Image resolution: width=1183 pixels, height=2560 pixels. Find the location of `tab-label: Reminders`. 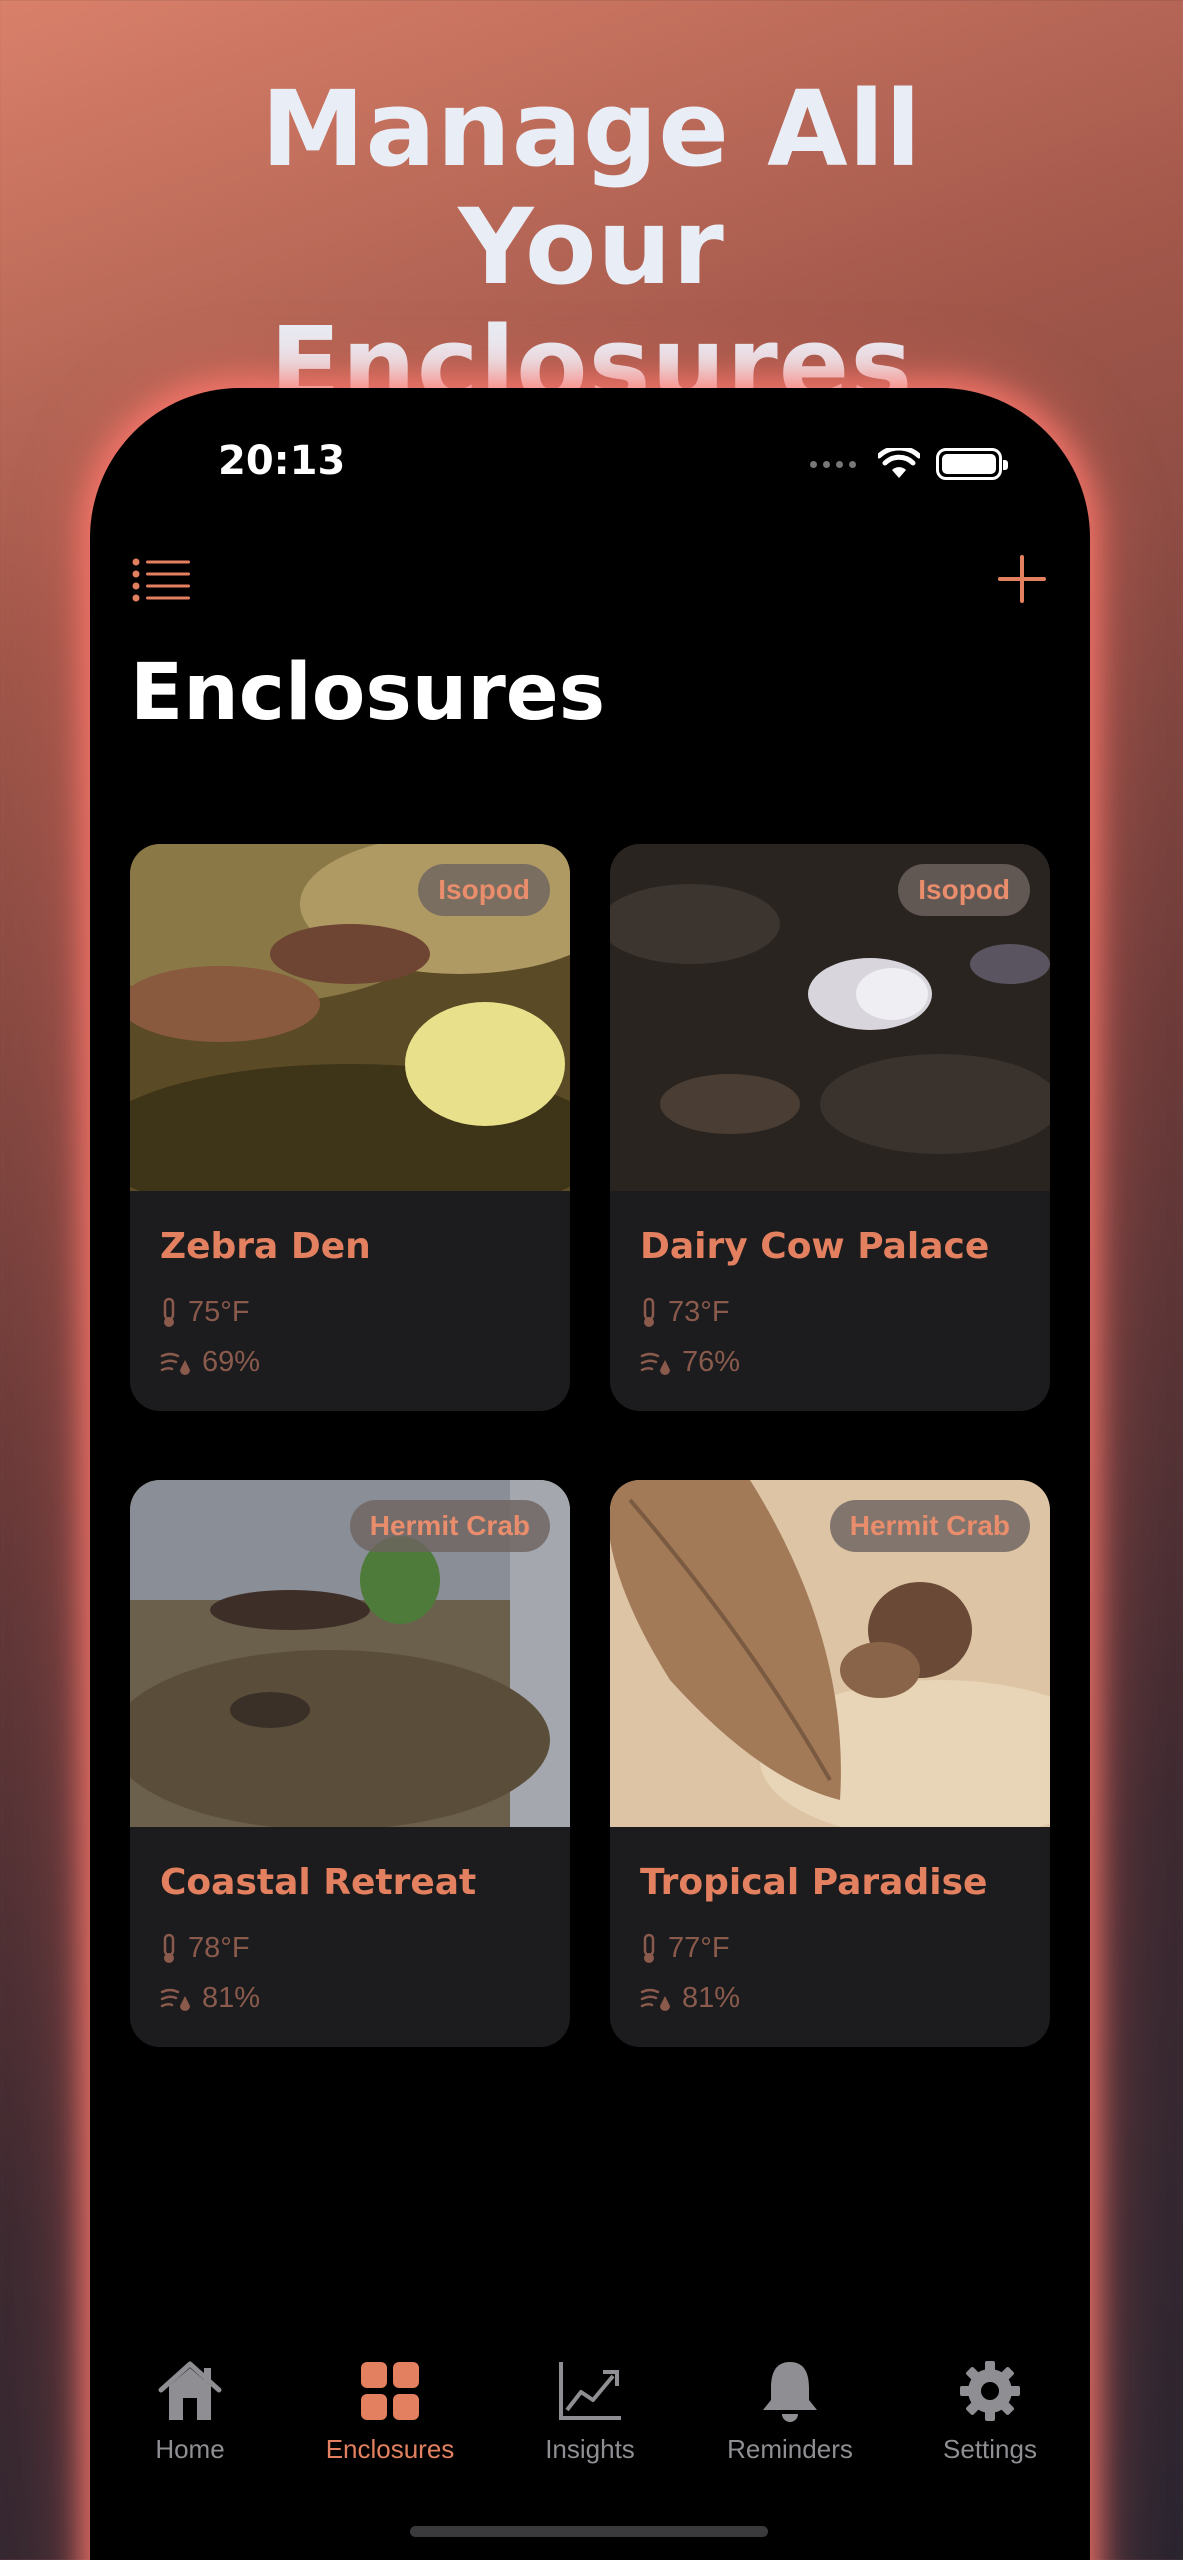

tab-label: Reminders is located at coordinates (790, 2449).